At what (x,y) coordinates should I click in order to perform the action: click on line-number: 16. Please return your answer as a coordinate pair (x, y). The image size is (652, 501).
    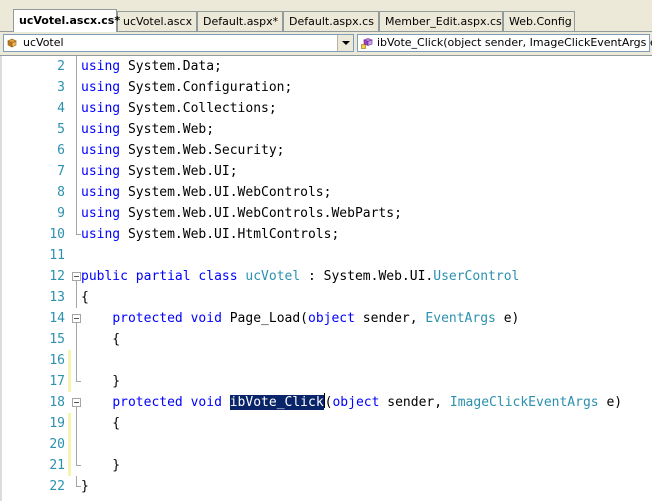
    Looking at the image, I should click on (57, 360).